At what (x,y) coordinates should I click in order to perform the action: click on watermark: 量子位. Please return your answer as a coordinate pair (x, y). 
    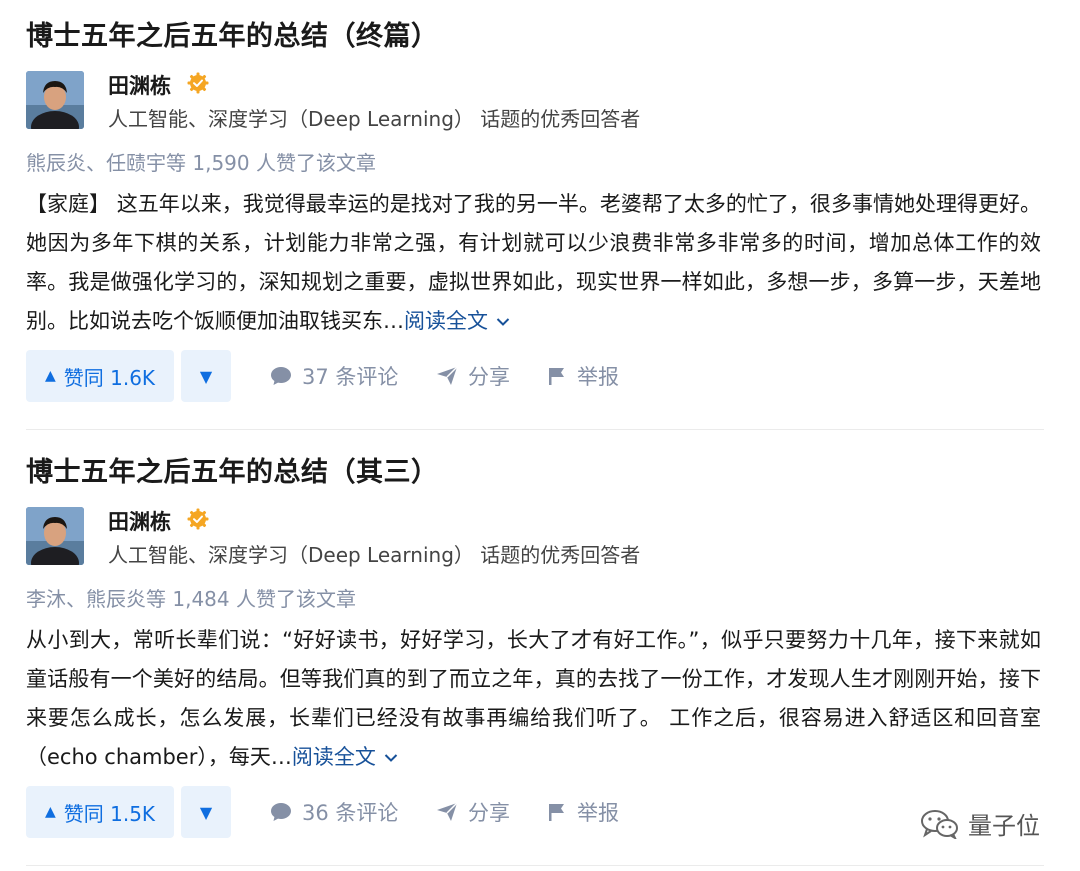
    Looking at the image, I should click on (980, 823).